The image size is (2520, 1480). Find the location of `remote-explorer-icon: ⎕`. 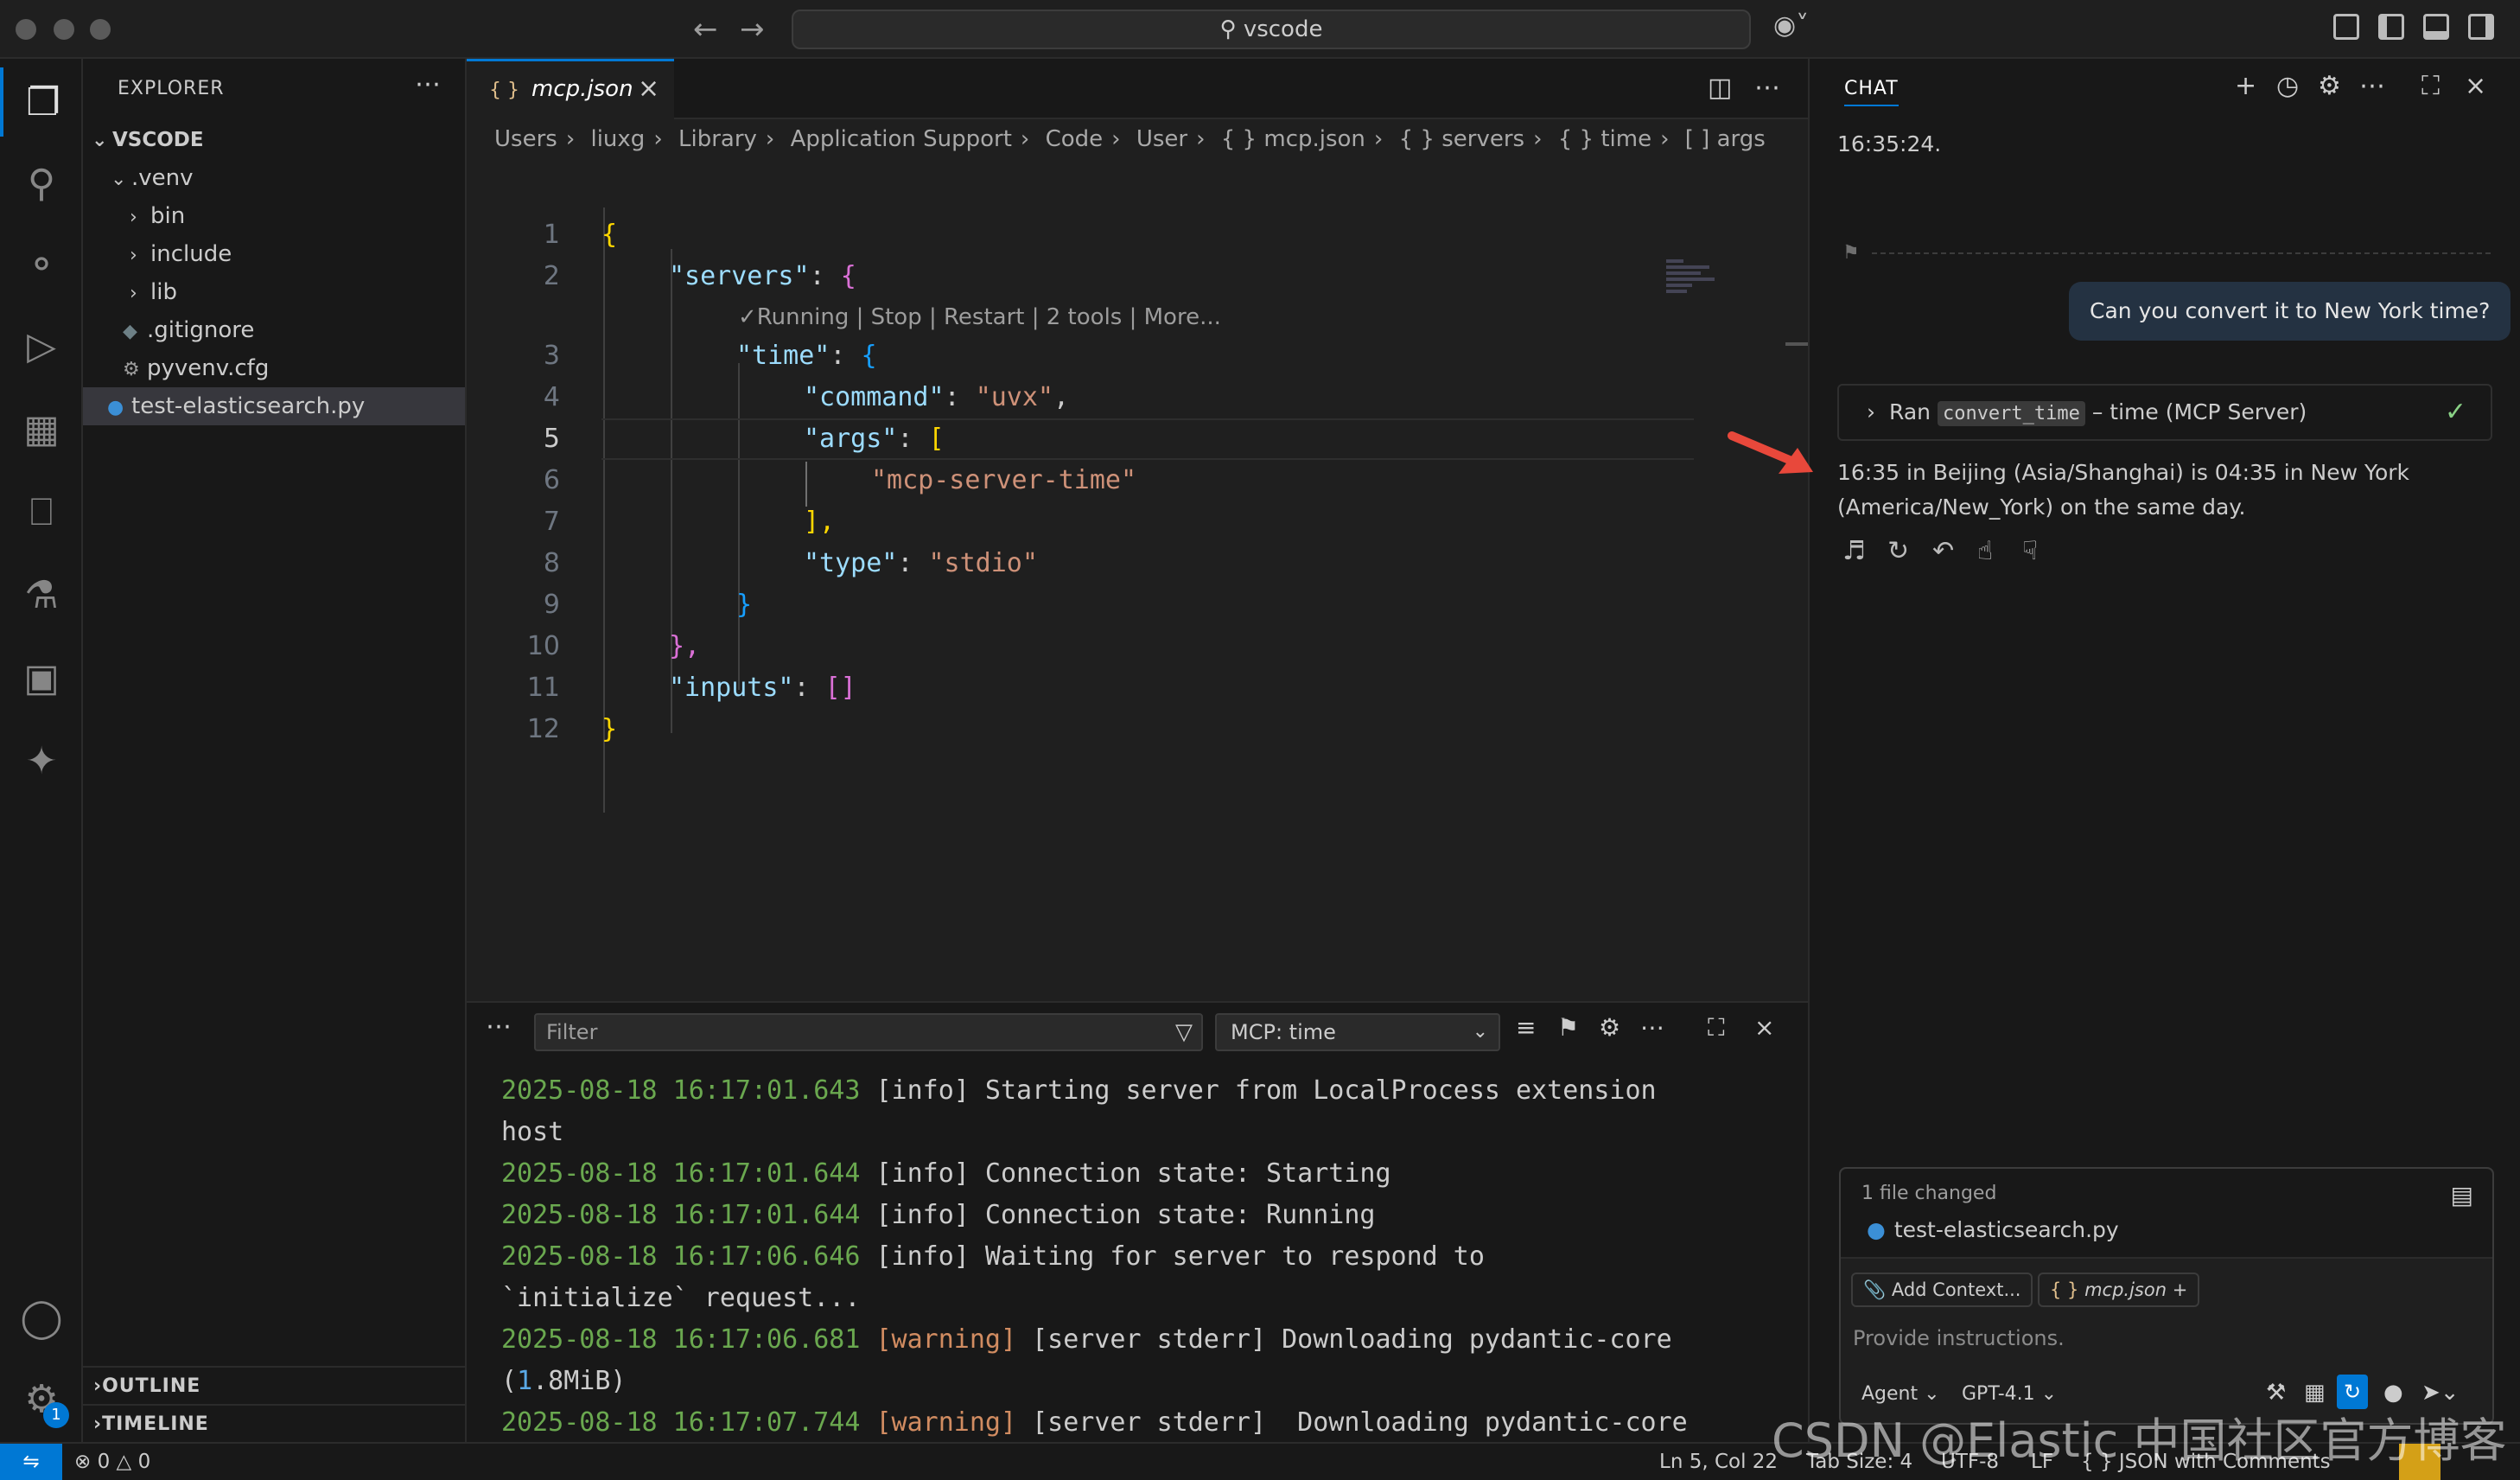

remote-explorer-icon: ⎕ is located at coordinates (42, 511).